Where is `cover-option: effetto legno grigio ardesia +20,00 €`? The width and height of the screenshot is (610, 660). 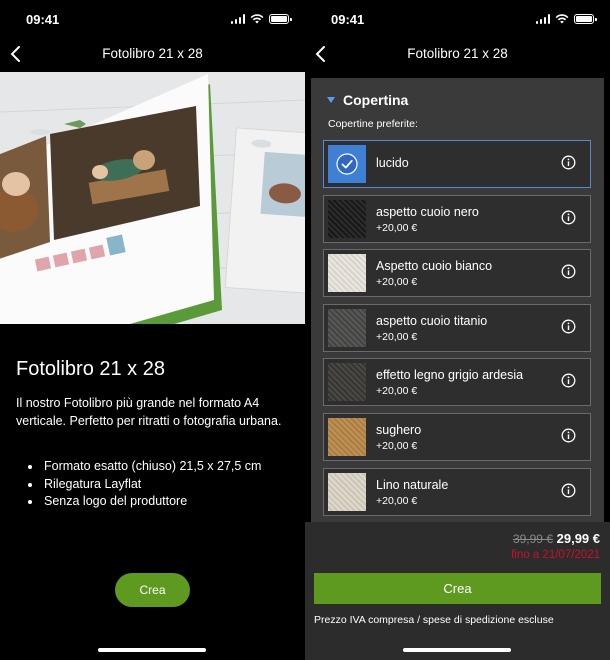 cover-option: effetto legno grigio ardesia +20,00 € is located at coordinates (457, 382).